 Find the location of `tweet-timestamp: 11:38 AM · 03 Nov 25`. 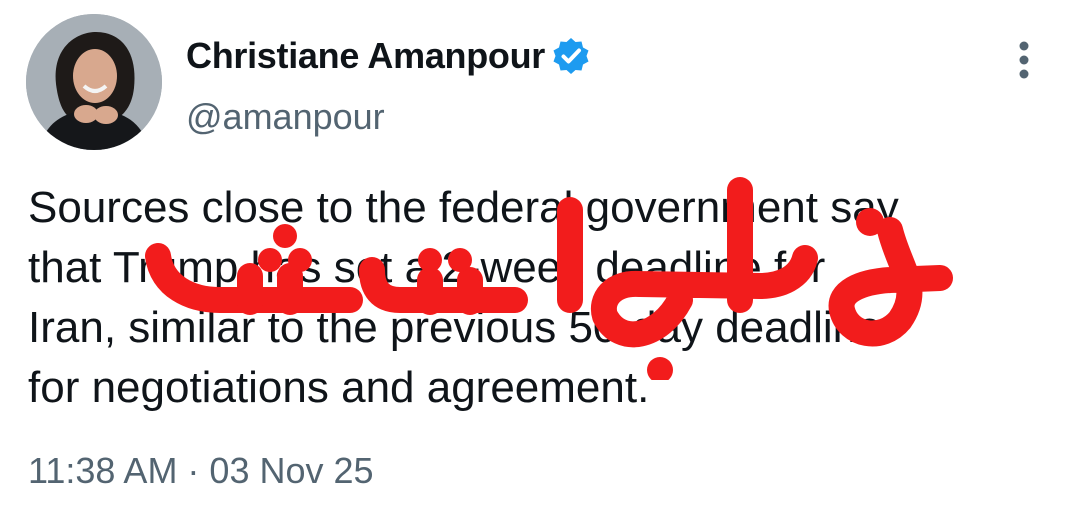

tweet-timestamp: 11:38 AM · 03 Nov 25 is located at coordinates (201, 471).